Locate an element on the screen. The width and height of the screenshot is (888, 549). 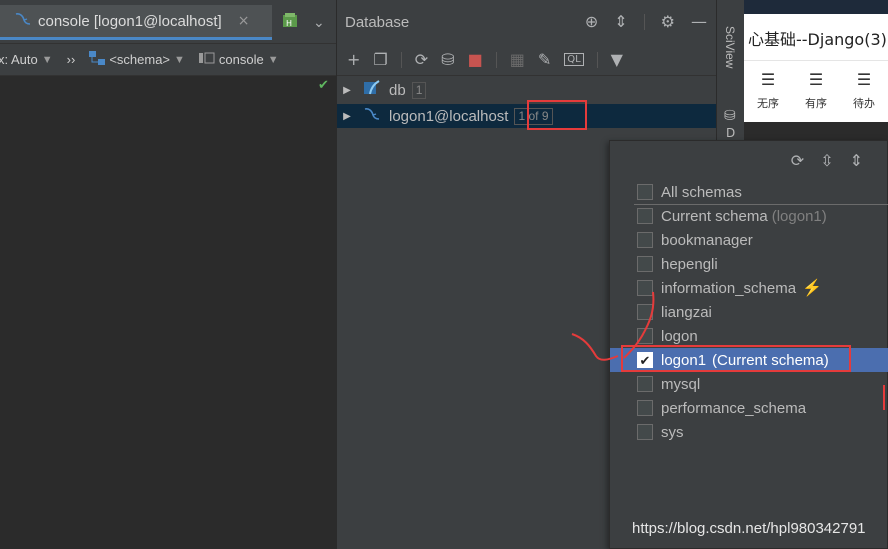
table-icon: ▦ is located at coordinates (517, 59).